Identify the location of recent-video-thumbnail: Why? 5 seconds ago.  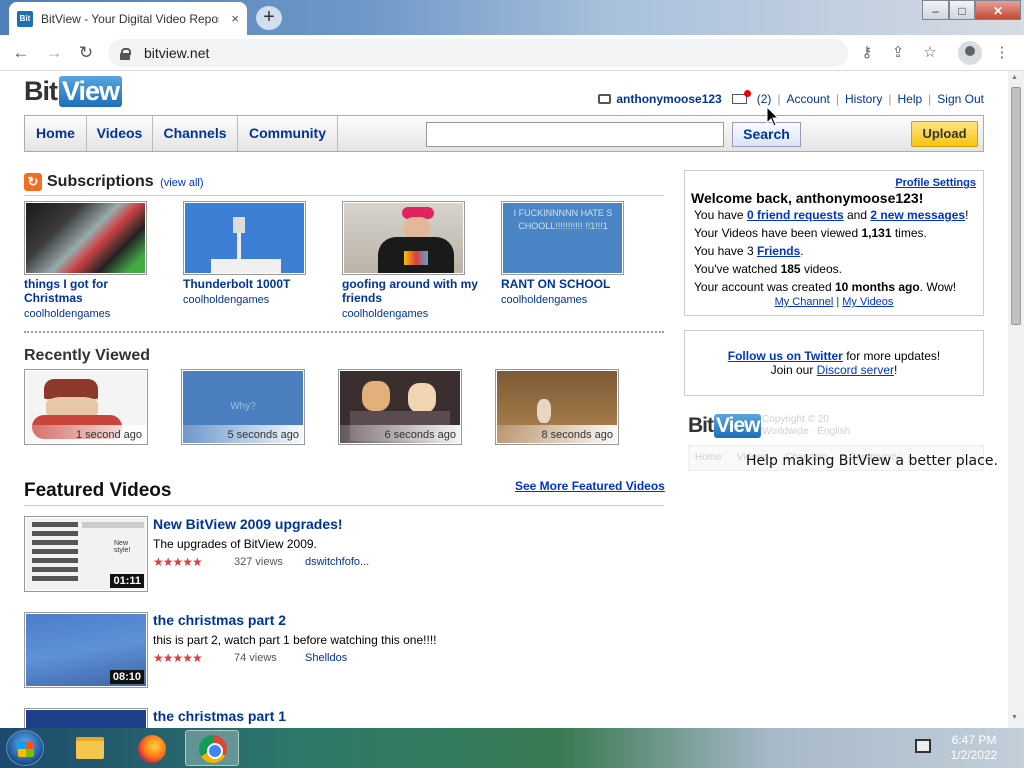
(243, 407).